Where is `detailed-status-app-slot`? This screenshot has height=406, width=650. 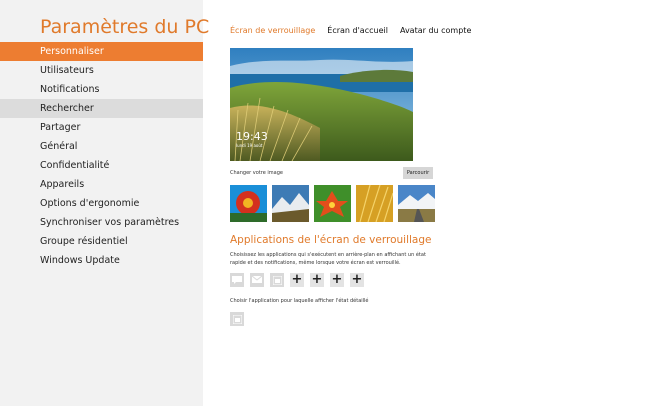
detailed-status-app-slot is located at coordinates (237, 319).